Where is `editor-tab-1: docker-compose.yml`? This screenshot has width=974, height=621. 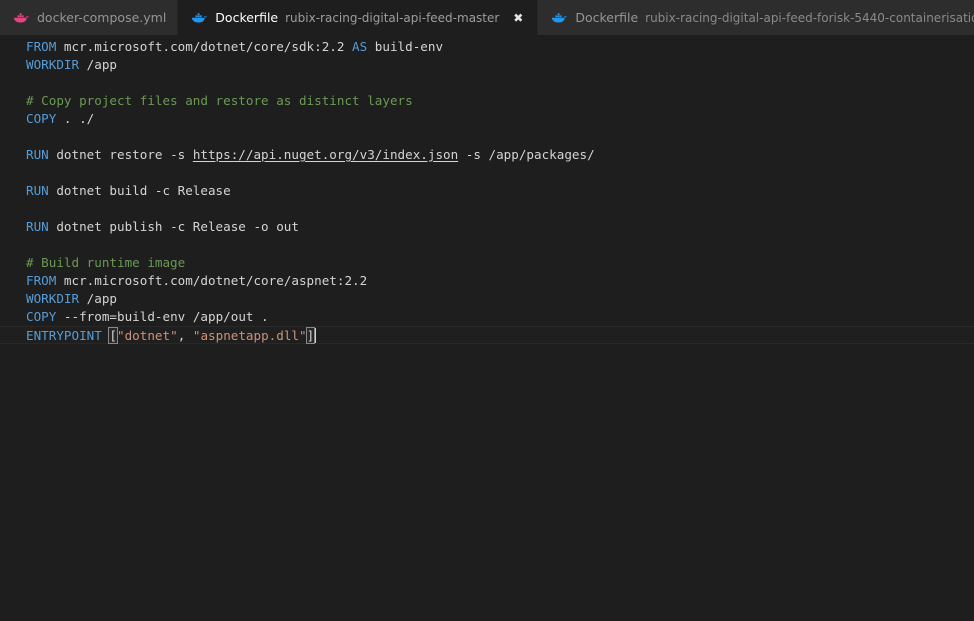 editor-tab-1: docker-compose.yml is located at coordinates (89, 17).